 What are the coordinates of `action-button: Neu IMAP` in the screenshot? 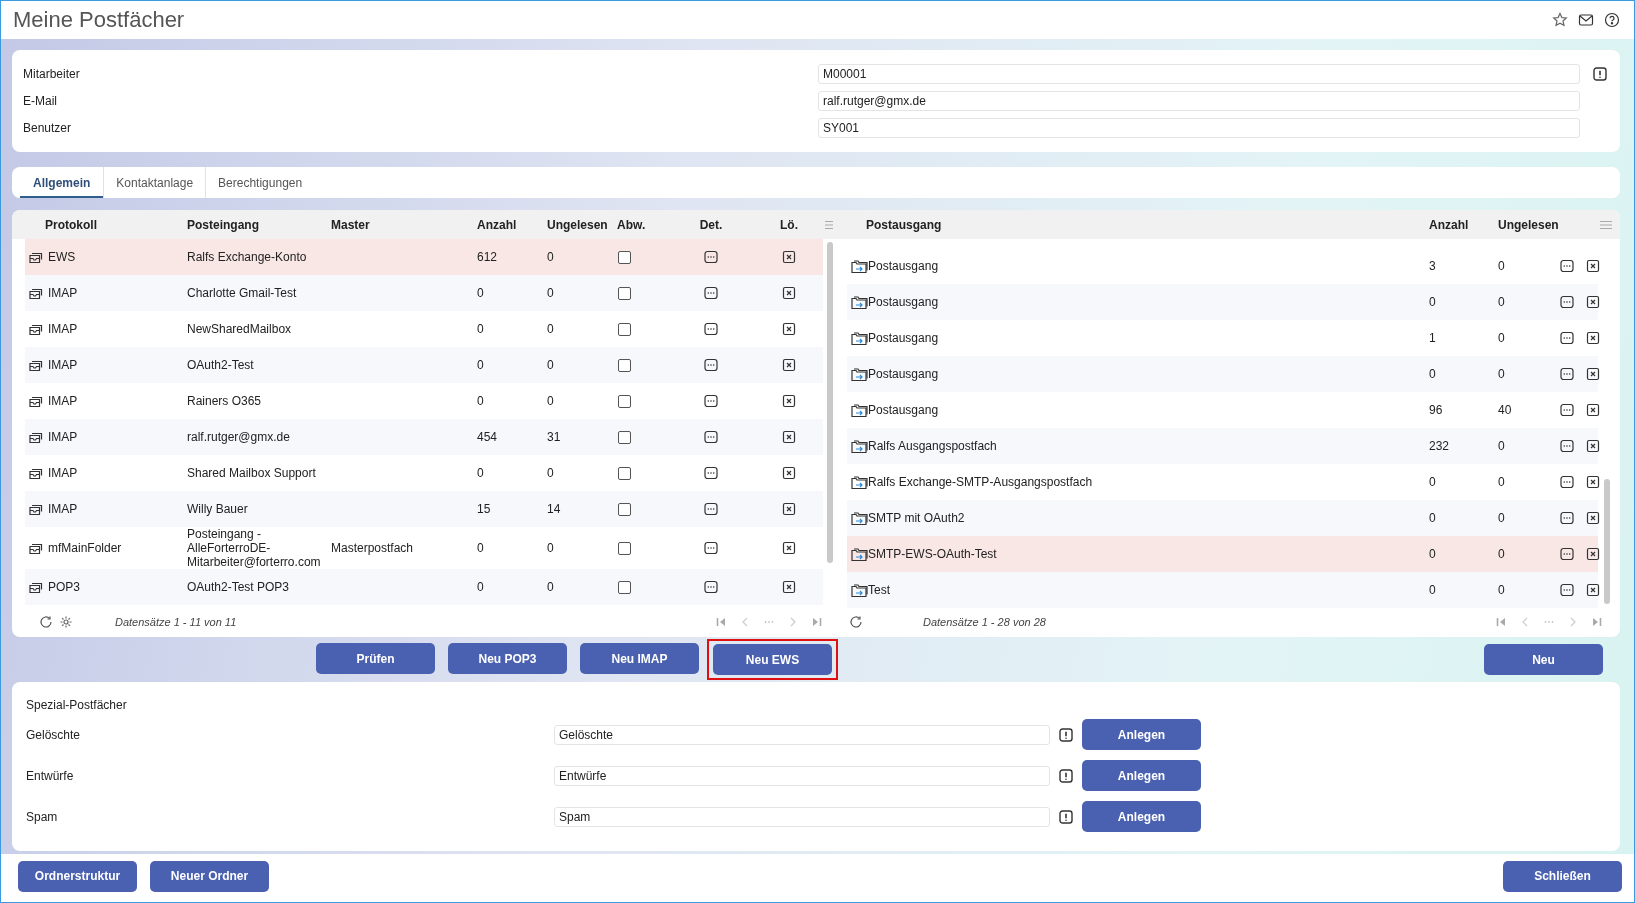 It's located at (639, 658).